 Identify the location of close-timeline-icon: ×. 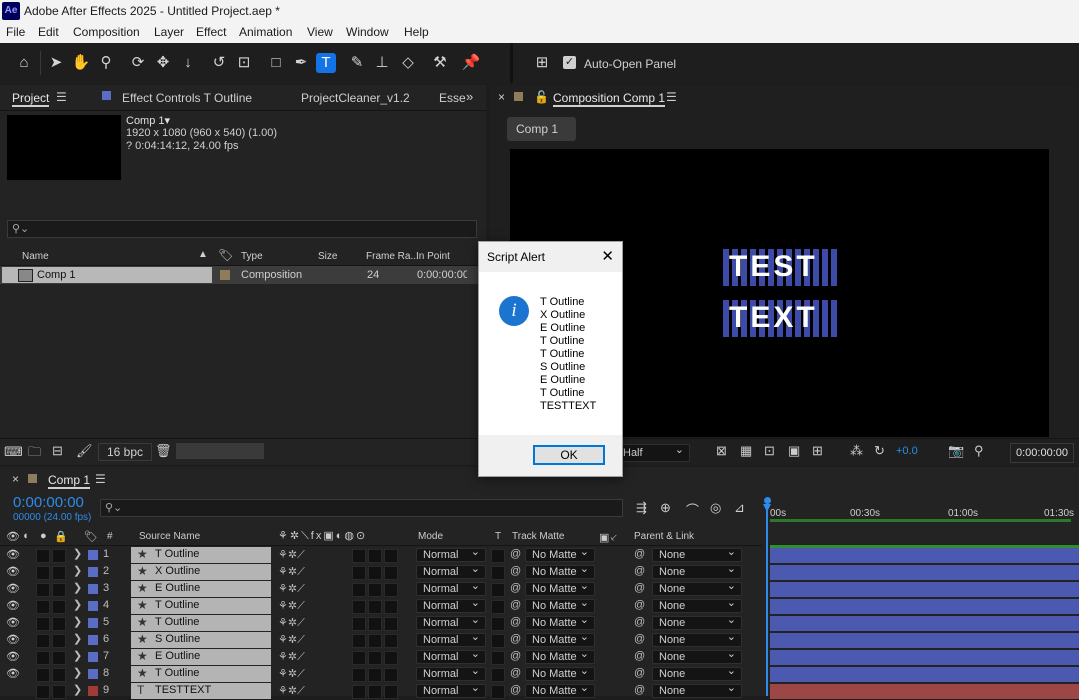
(15, 479).